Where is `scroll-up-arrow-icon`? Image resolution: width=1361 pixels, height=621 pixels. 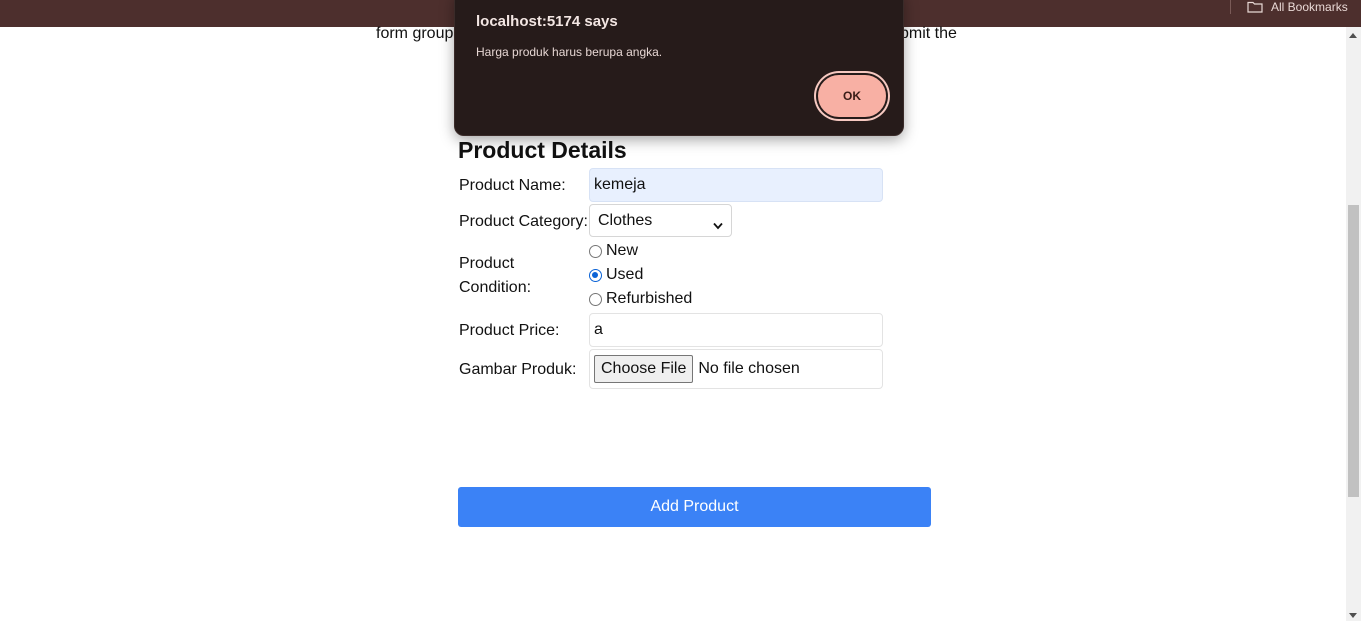 scroll-up-arrow-icon is located at coordinates (1353, 35).